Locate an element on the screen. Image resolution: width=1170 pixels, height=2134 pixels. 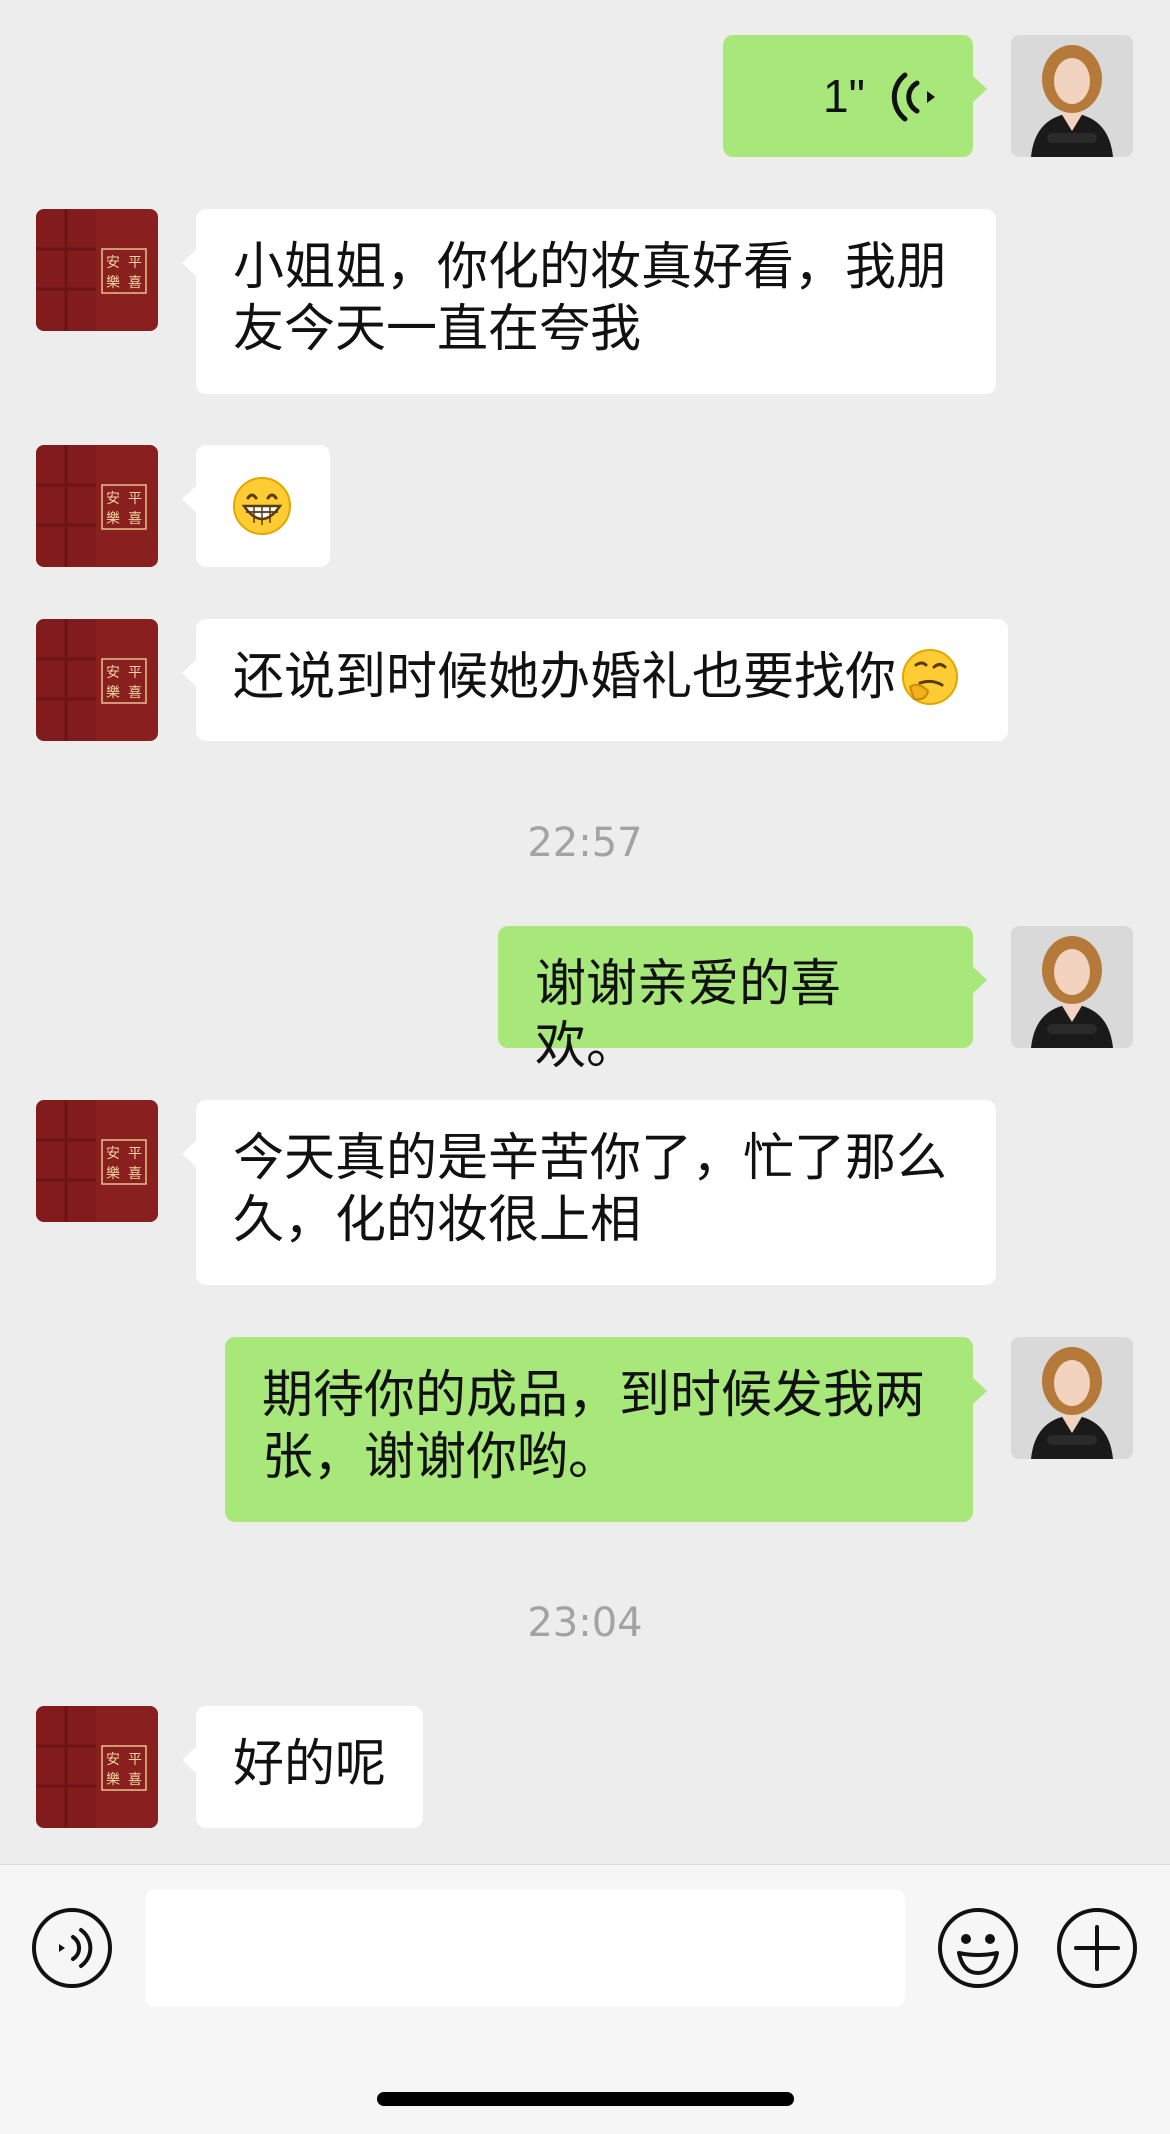
voice-mode-icon is located at coordinates (72, 1948).